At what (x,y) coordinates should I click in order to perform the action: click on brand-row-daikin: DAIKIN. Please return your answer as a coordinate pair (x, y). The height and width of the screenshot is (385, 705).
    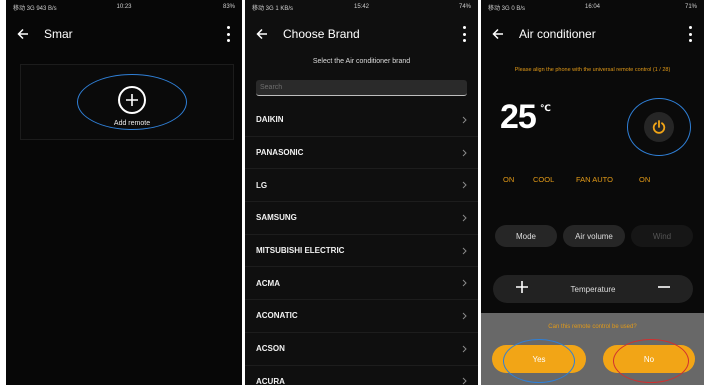
    Looking at the image, I should click on (361, 120).